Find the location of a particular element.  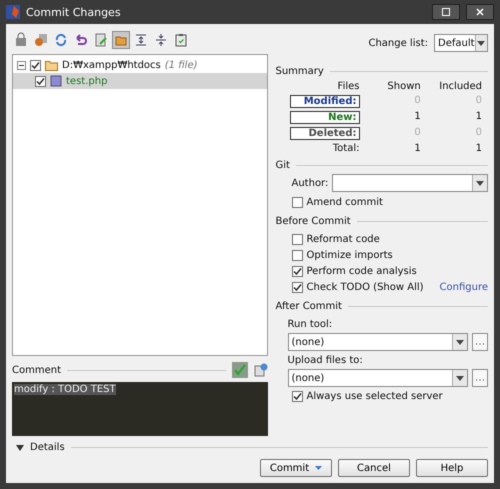

spellcheck-icon is located at coordinates (240, 370).